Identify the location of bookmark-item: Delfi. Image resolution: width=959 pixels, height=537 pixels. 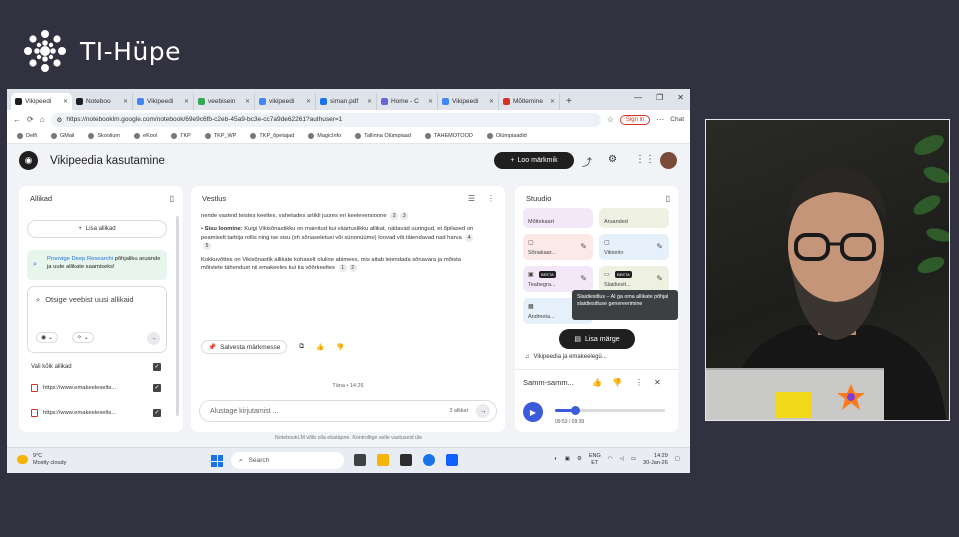
(27, 136).